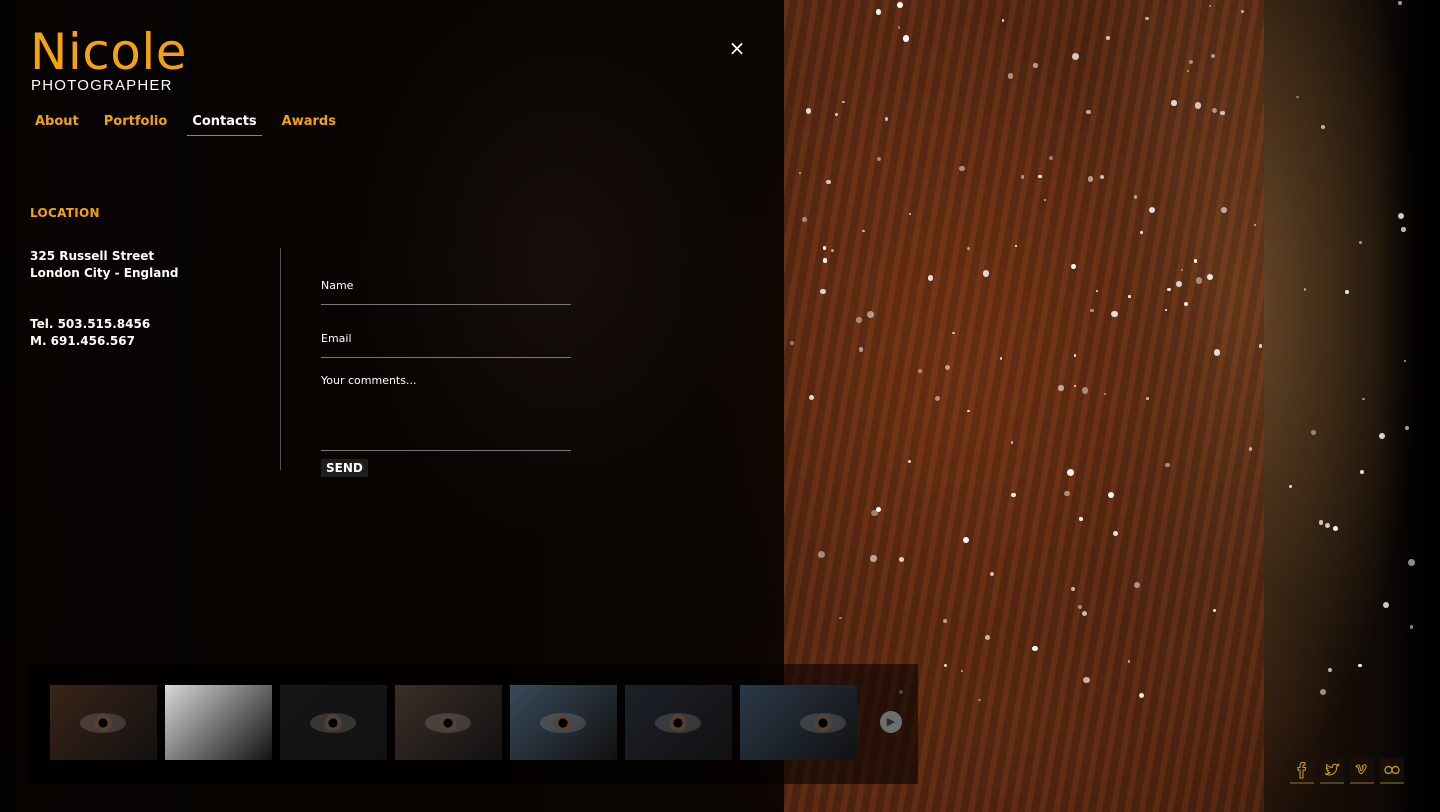  Describe the element at coordinates (104, 273) in the screenshot. I see `address-city: London City - England` at that location.